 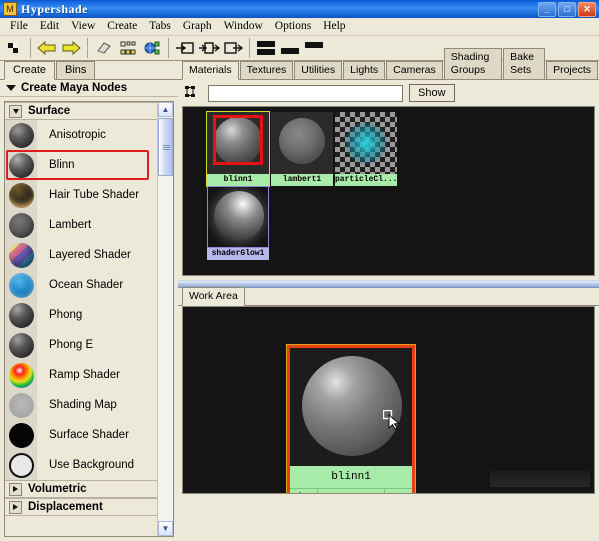 What do you see at coordinates (49, 111) in the screenshot?
I see `group-label-surface: Surface` at bounding box center [49, 111].